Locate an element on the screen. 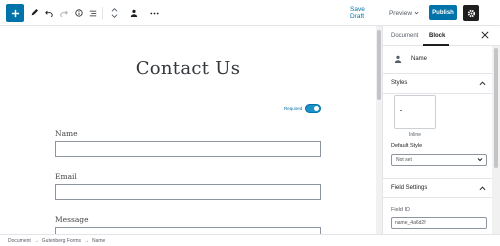 The height and width of the screenshot is (246, 500). move-block-button is located at coordinates (114, 13).